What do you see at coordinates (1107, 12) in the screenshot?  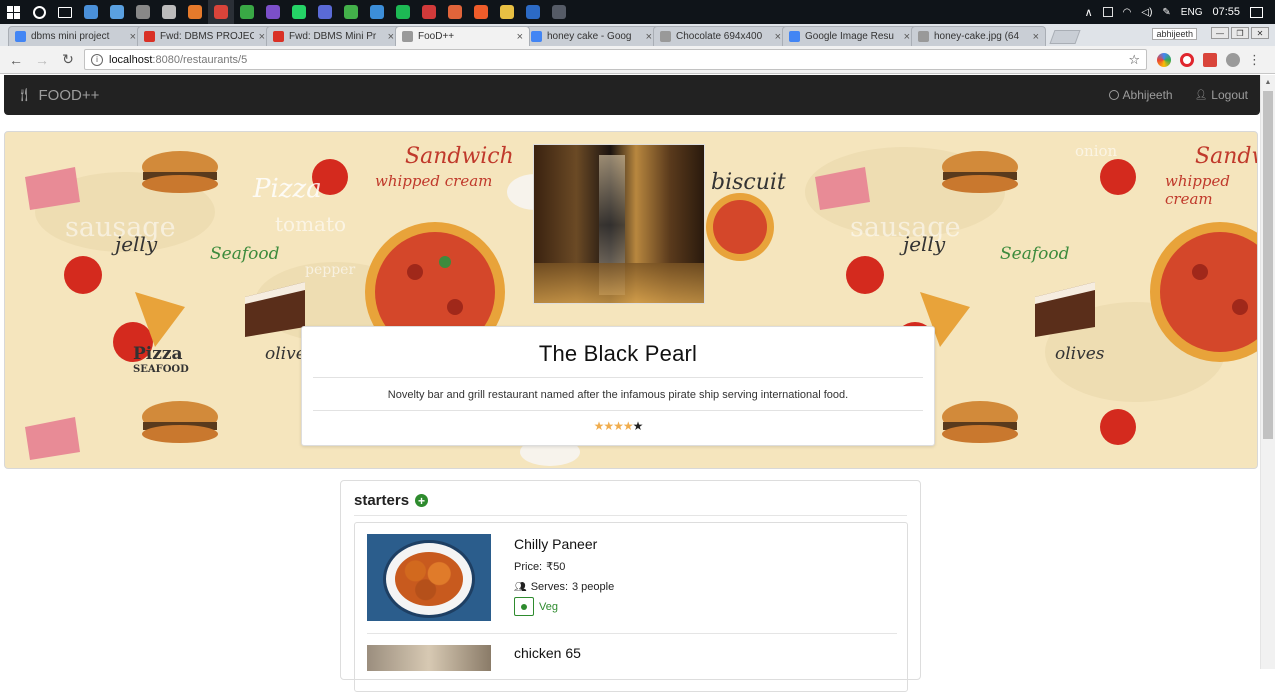 I see `battery-icon` at bounding box center [1107, 12].